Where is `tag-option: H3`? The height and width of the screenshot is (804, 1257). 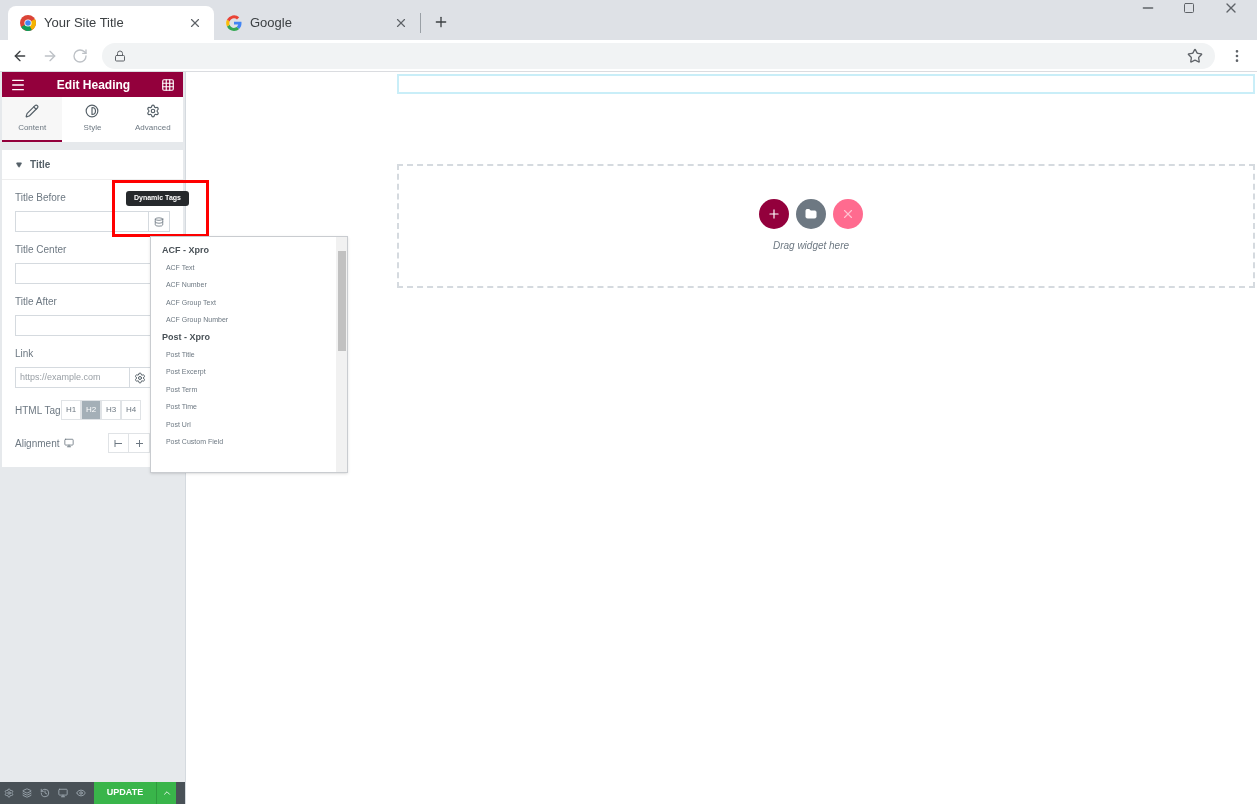
tag-option: H3 is located at coordinates (111, 410).